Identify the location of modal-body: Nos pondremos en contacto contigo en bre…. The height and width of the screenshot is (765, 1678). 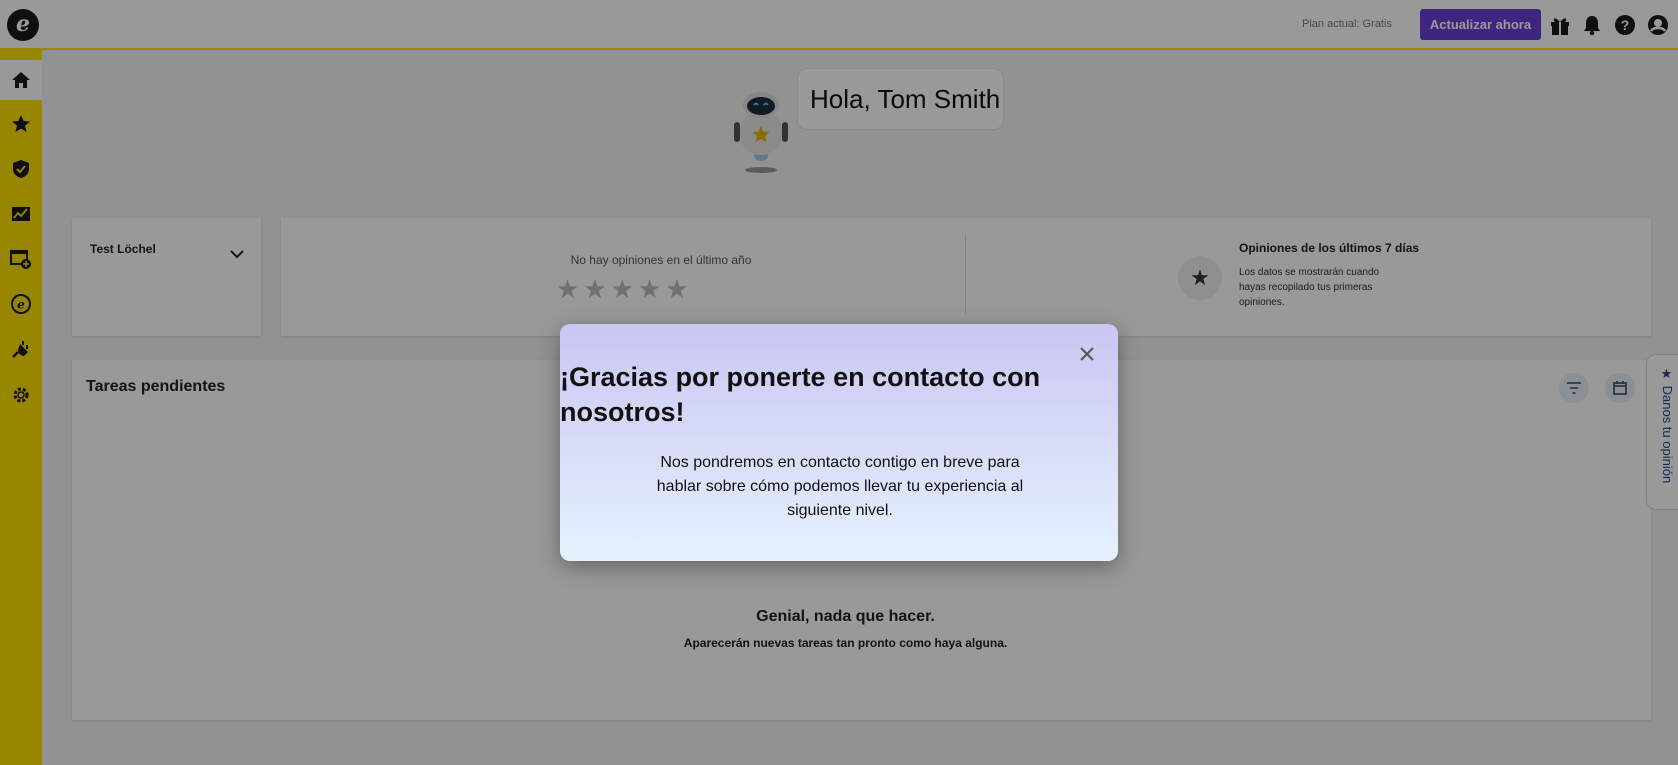
(840, 486).